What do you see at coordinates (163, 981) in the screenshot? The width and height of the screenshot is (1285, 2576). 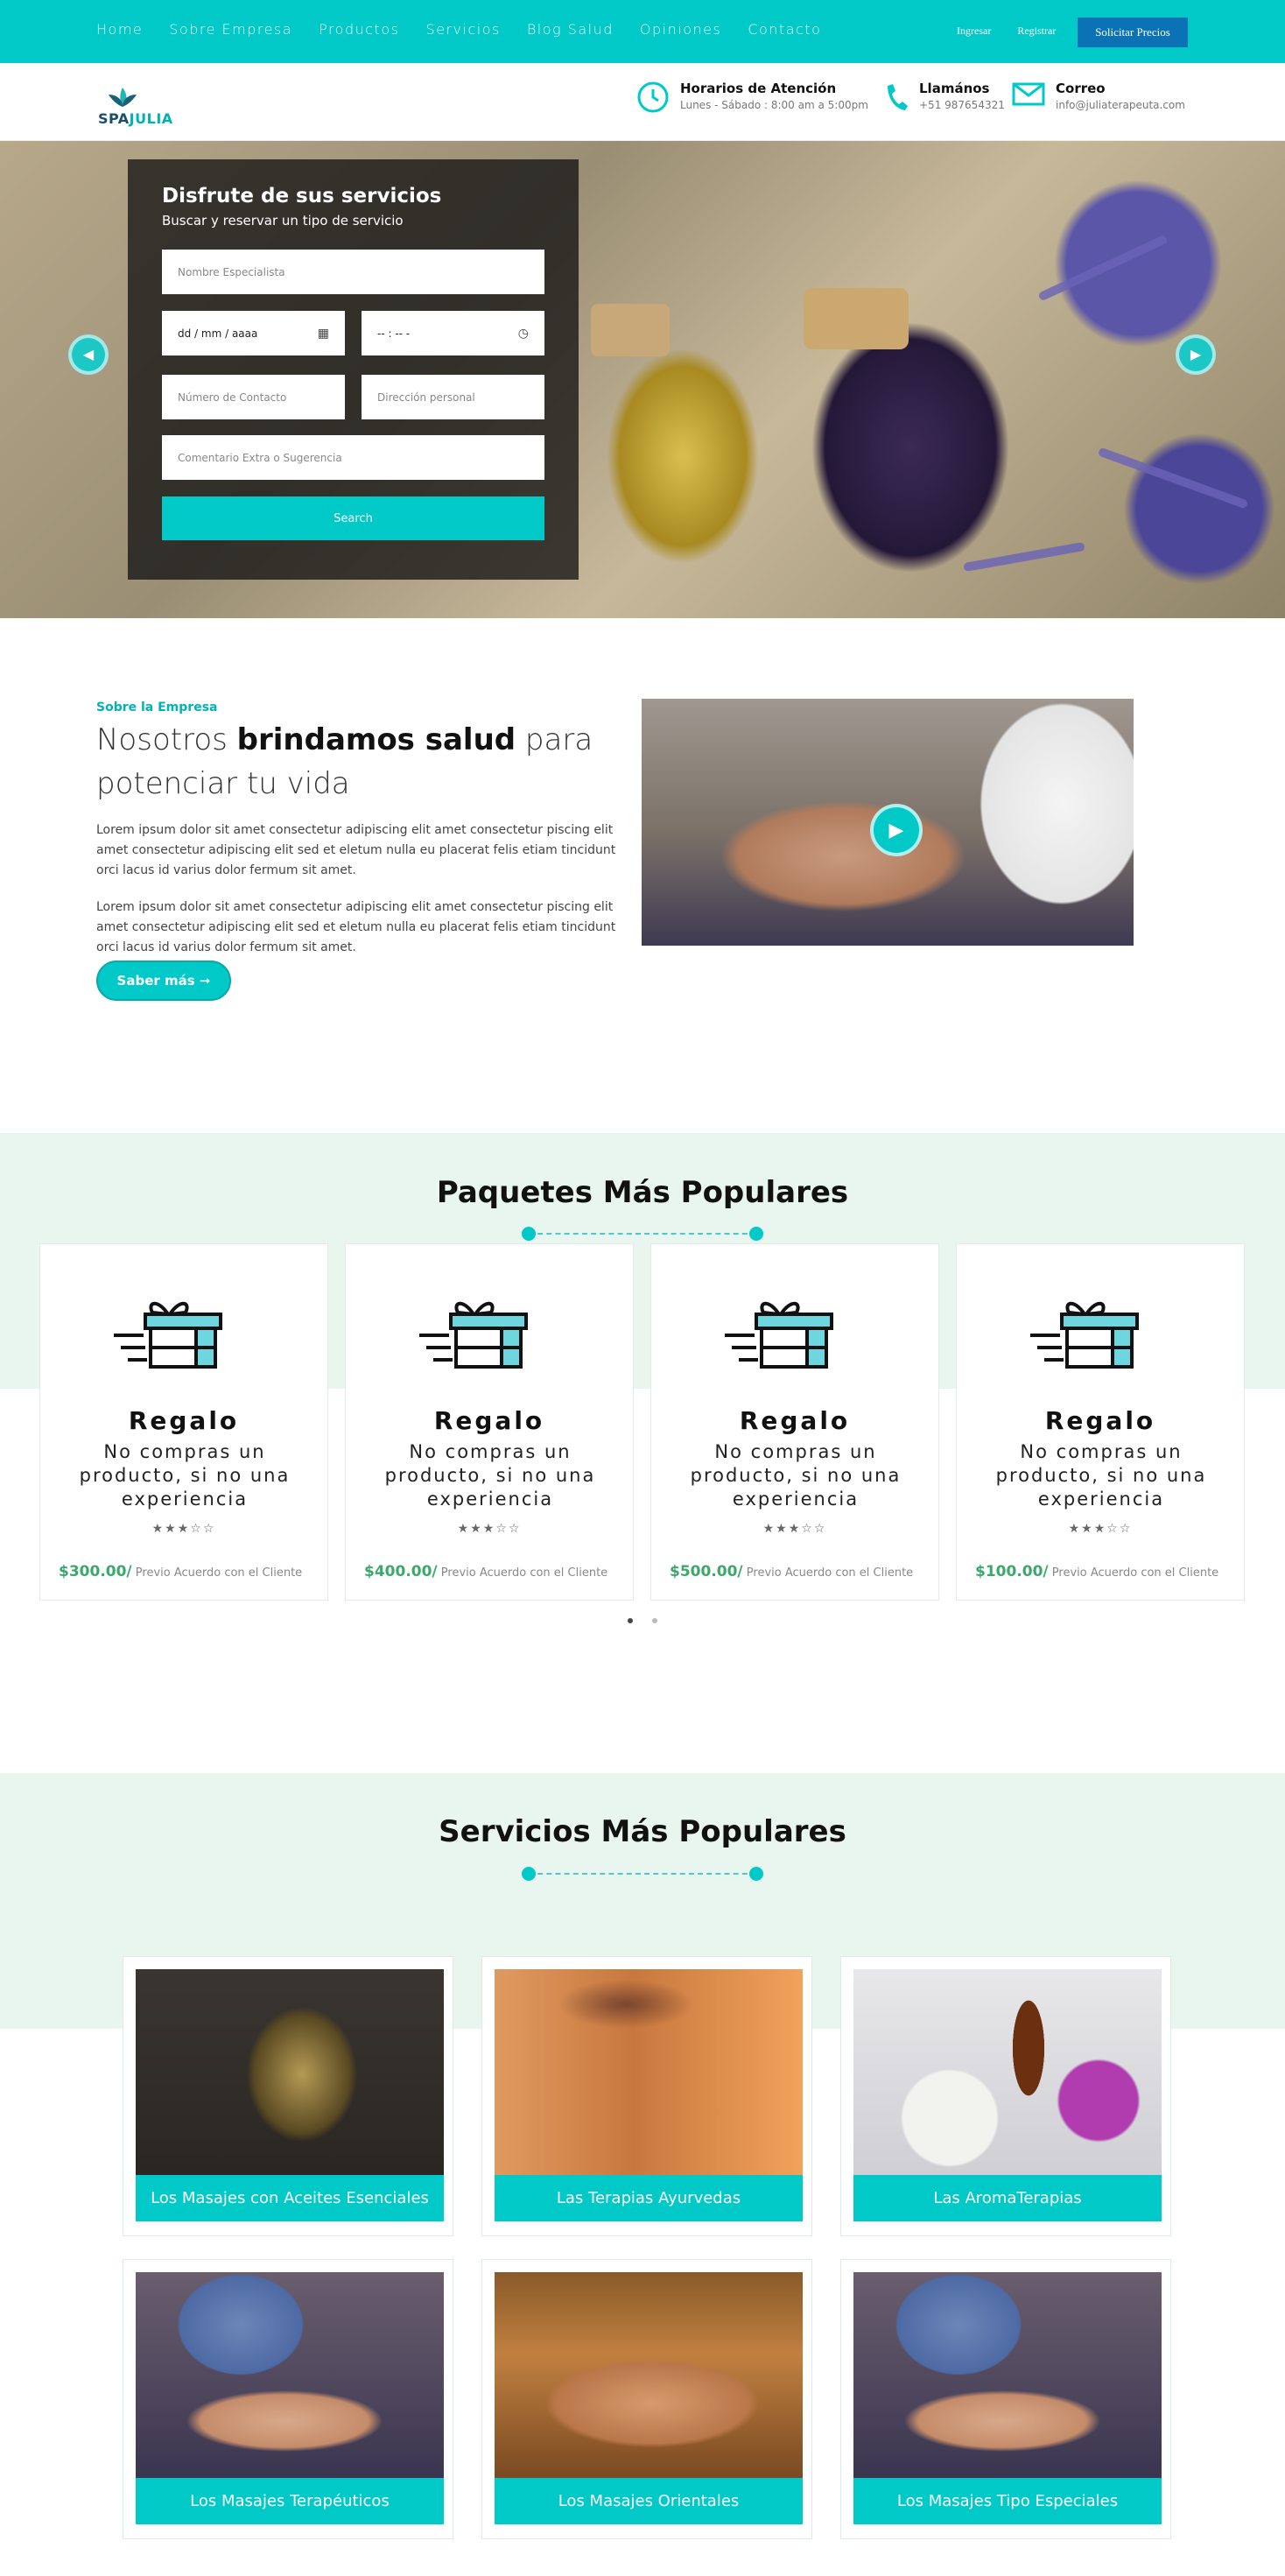 I see `learn-more-button: Saber más ➞` at bounding box center [163, 981].